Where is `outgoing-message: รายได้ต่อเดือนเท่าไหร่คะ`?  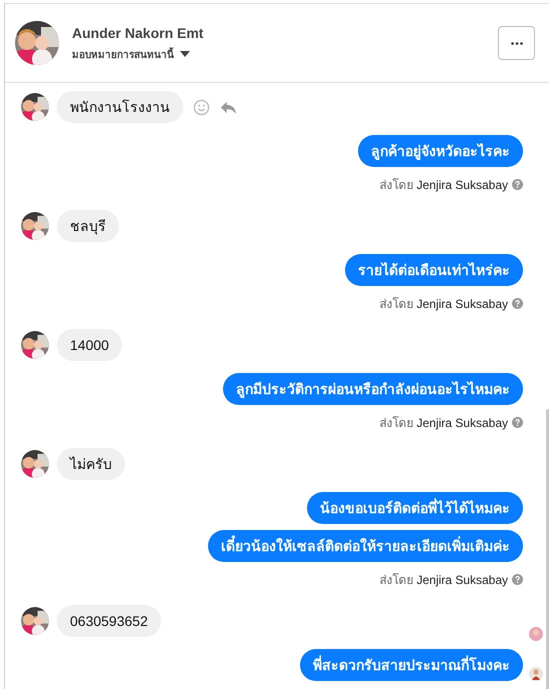
outgoing-message: รายได้ต่อเดือนเท่าไหร่คะ is located at coordinates (434, 270).